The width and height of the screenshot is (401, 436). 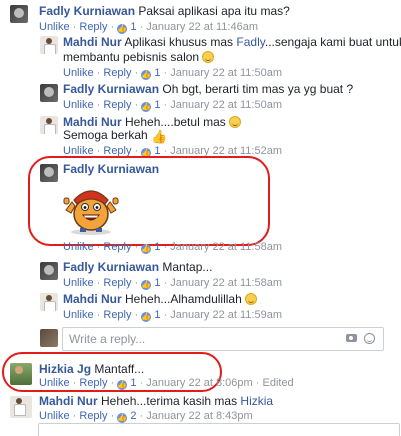 I want to click on camera-icon, so click(x=351, y=338).